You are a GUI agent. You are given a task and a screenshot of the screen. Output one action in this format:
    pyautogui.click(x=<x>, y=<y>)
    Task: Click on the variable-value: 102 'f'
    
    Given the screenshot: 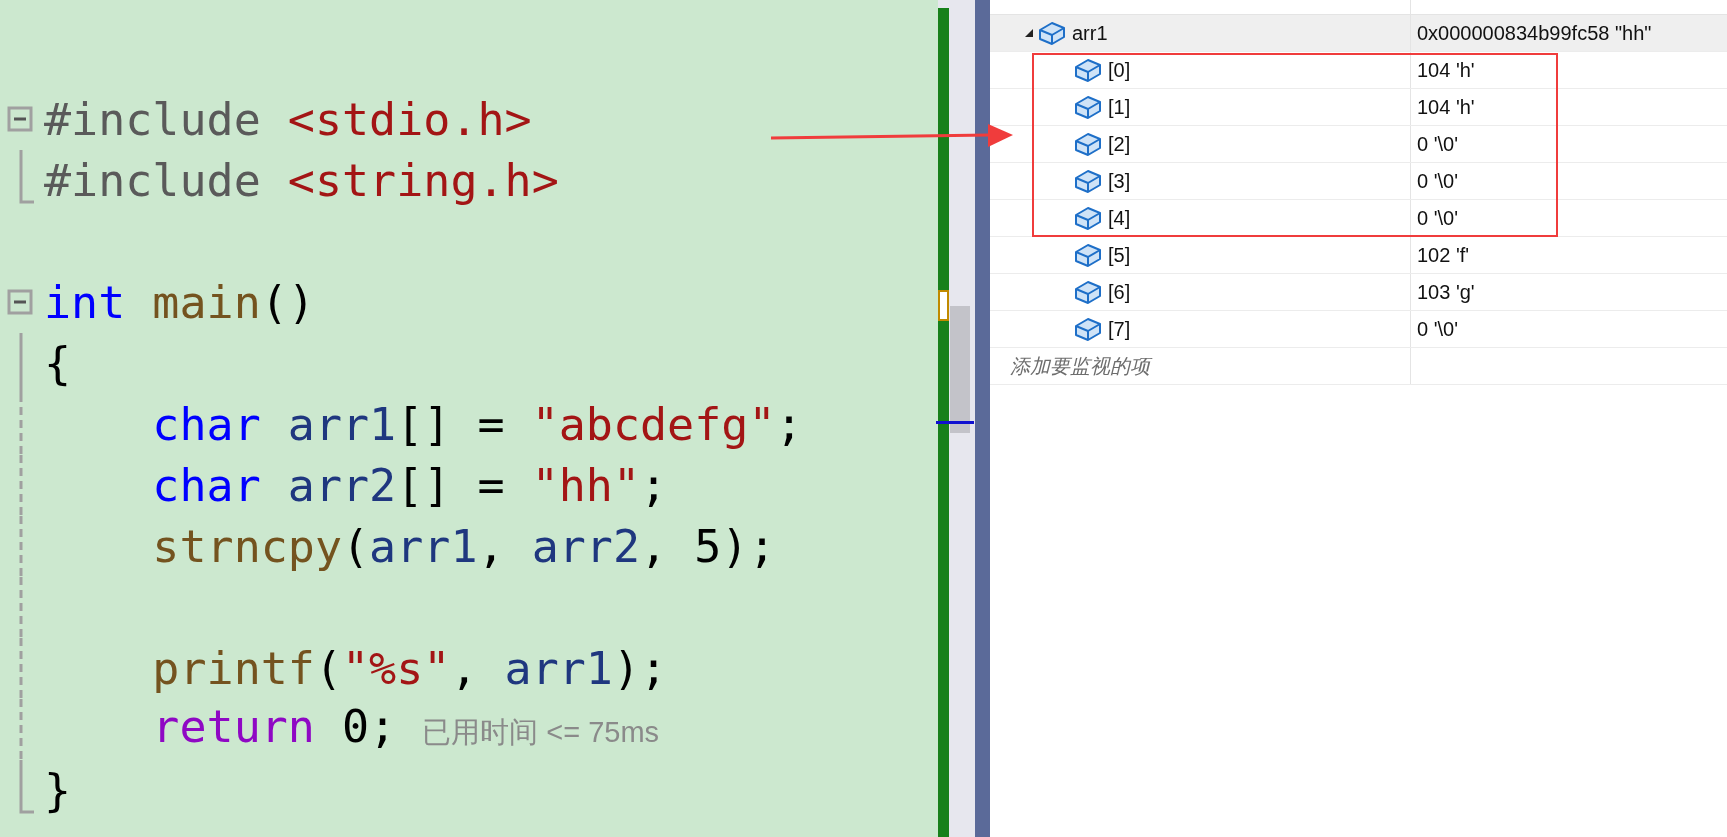 What is the action you would take?
    pyautogui.click(x=1443, y=255)
    